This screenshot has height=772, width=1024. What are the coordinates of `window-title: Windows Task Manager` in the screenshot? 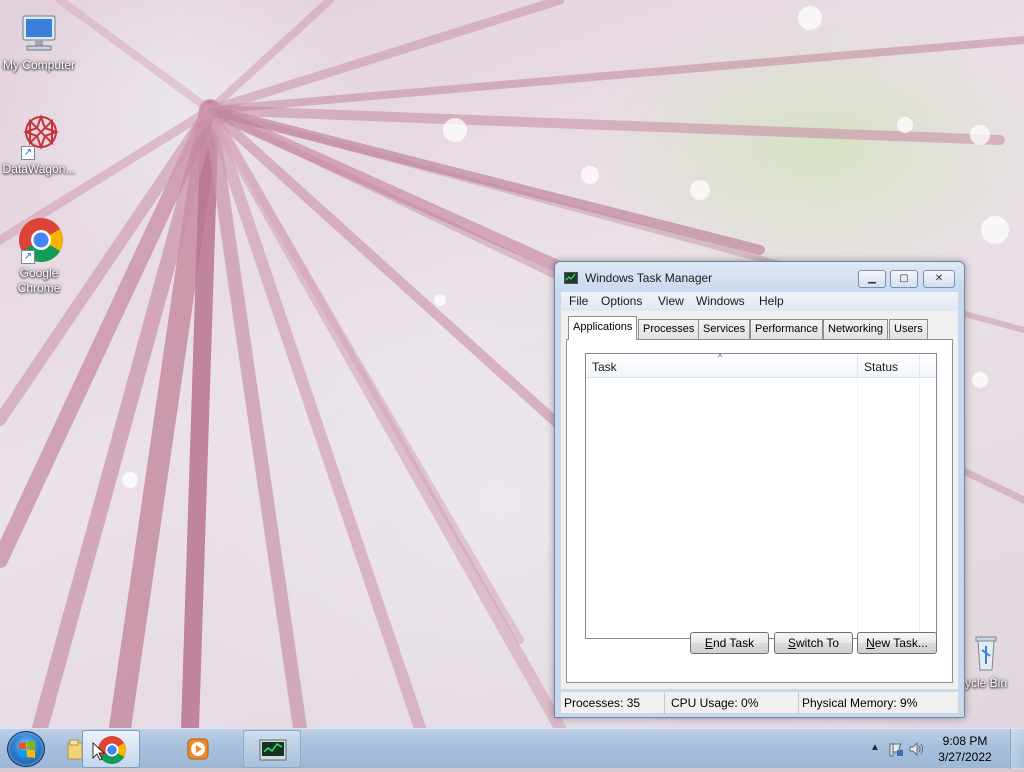 It's located at (649, 278).